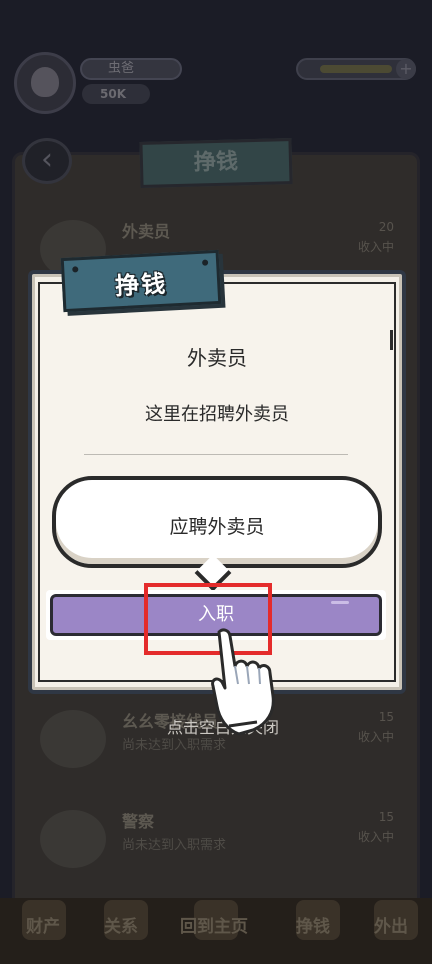  I want to click on dialog-title-plate: 挣钱, so click(141, 281).